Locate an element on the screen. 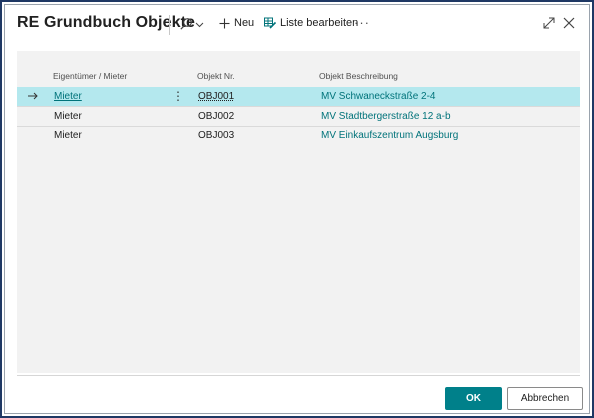 The height and width of the screenshot is (418, 594). new-button: Neu is located at coordinates (236, 23).